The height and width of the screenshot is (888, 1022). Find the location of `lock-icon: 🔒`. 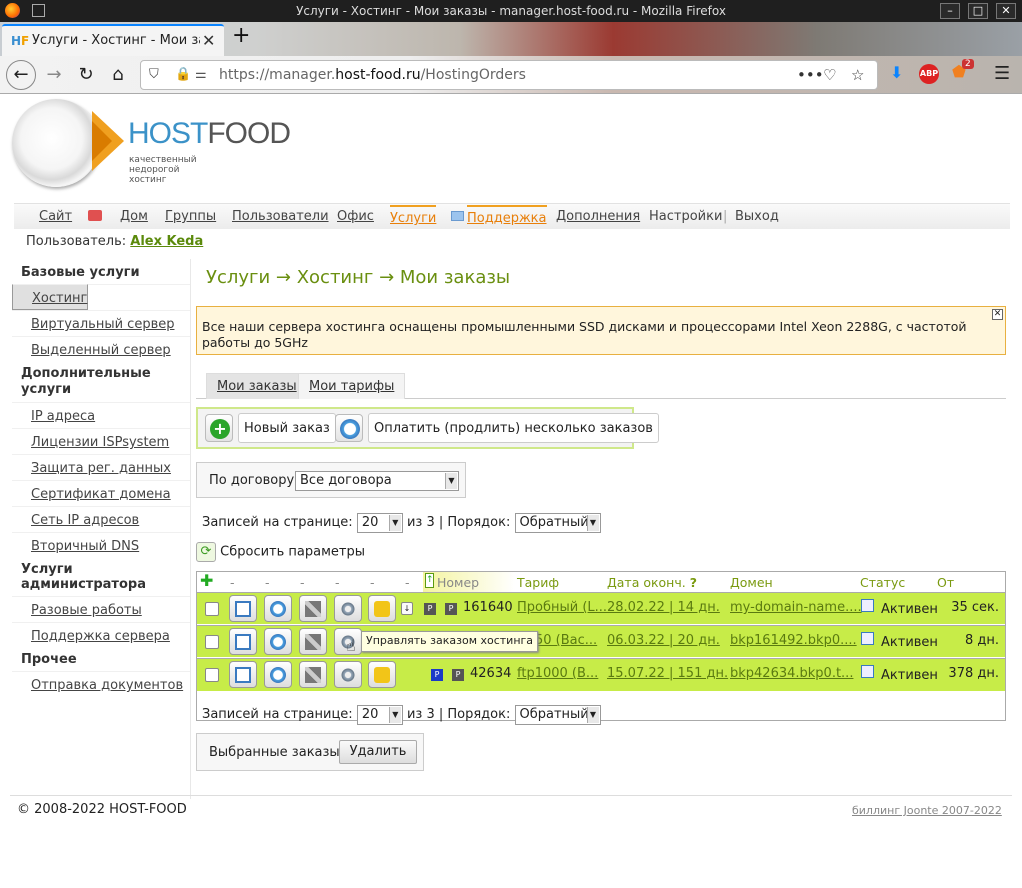

lock-icon: 🔒 is located at coordinates (183, 74).